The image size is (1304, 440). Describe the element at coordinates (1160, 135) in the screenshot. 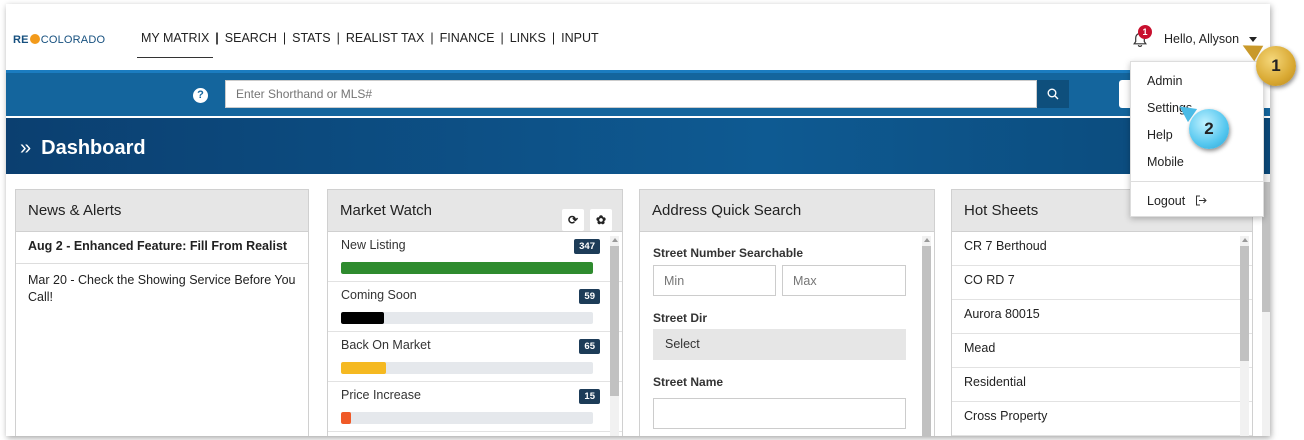

I see `menu-item-help: Help` at that location.